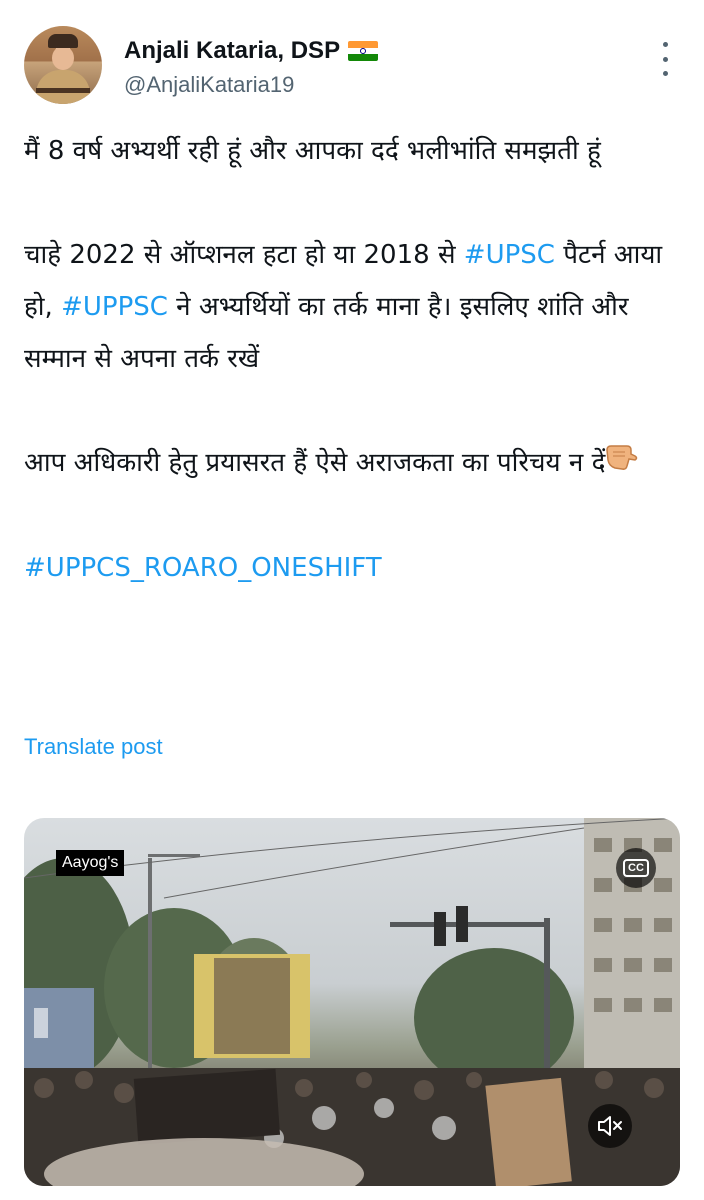 This screenshot has width=704, height=1200. I want to click on avatar-cap, so click(63, 41).